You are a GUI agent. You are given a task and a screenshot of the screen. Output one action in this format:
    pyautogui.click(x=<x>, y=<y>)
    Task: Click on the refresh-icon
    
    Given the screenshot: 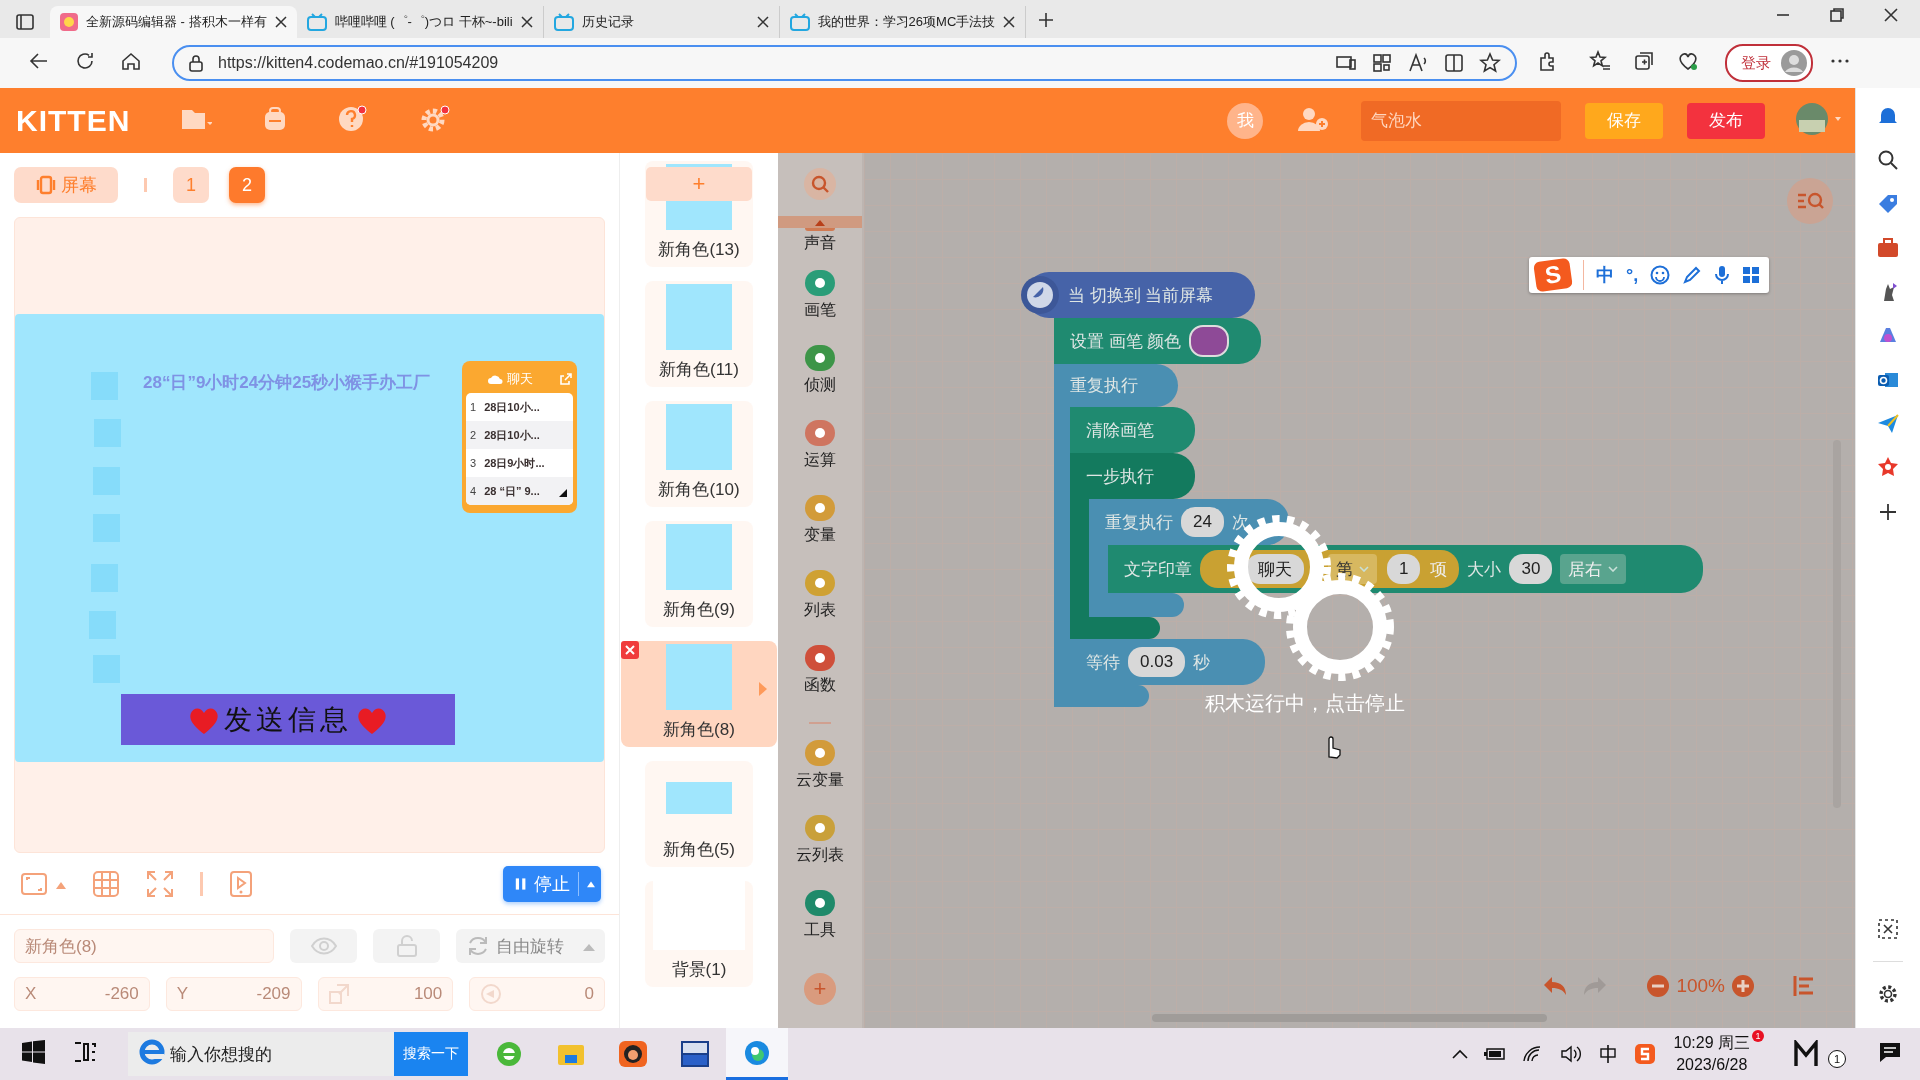 What is the action you would take?
    pyautogui.click(x=85, y=61)
    